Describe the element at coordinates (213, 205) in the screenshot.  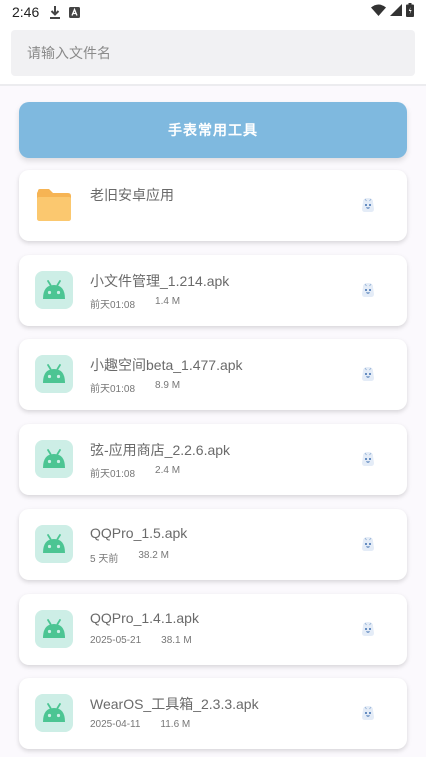
I see `folder-item: 老旧安卓应用` at that location.